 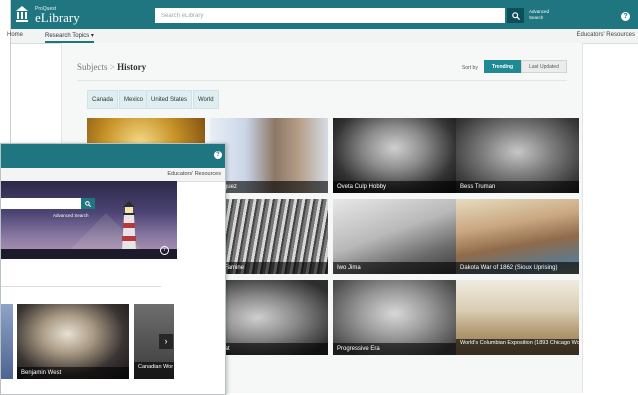 What do you see at coordinates (517, 268) in the screenshot?
I see `tile-caption: Dakota War of 1862 (Sioux Uprising)` at bounding box center [517, 268].